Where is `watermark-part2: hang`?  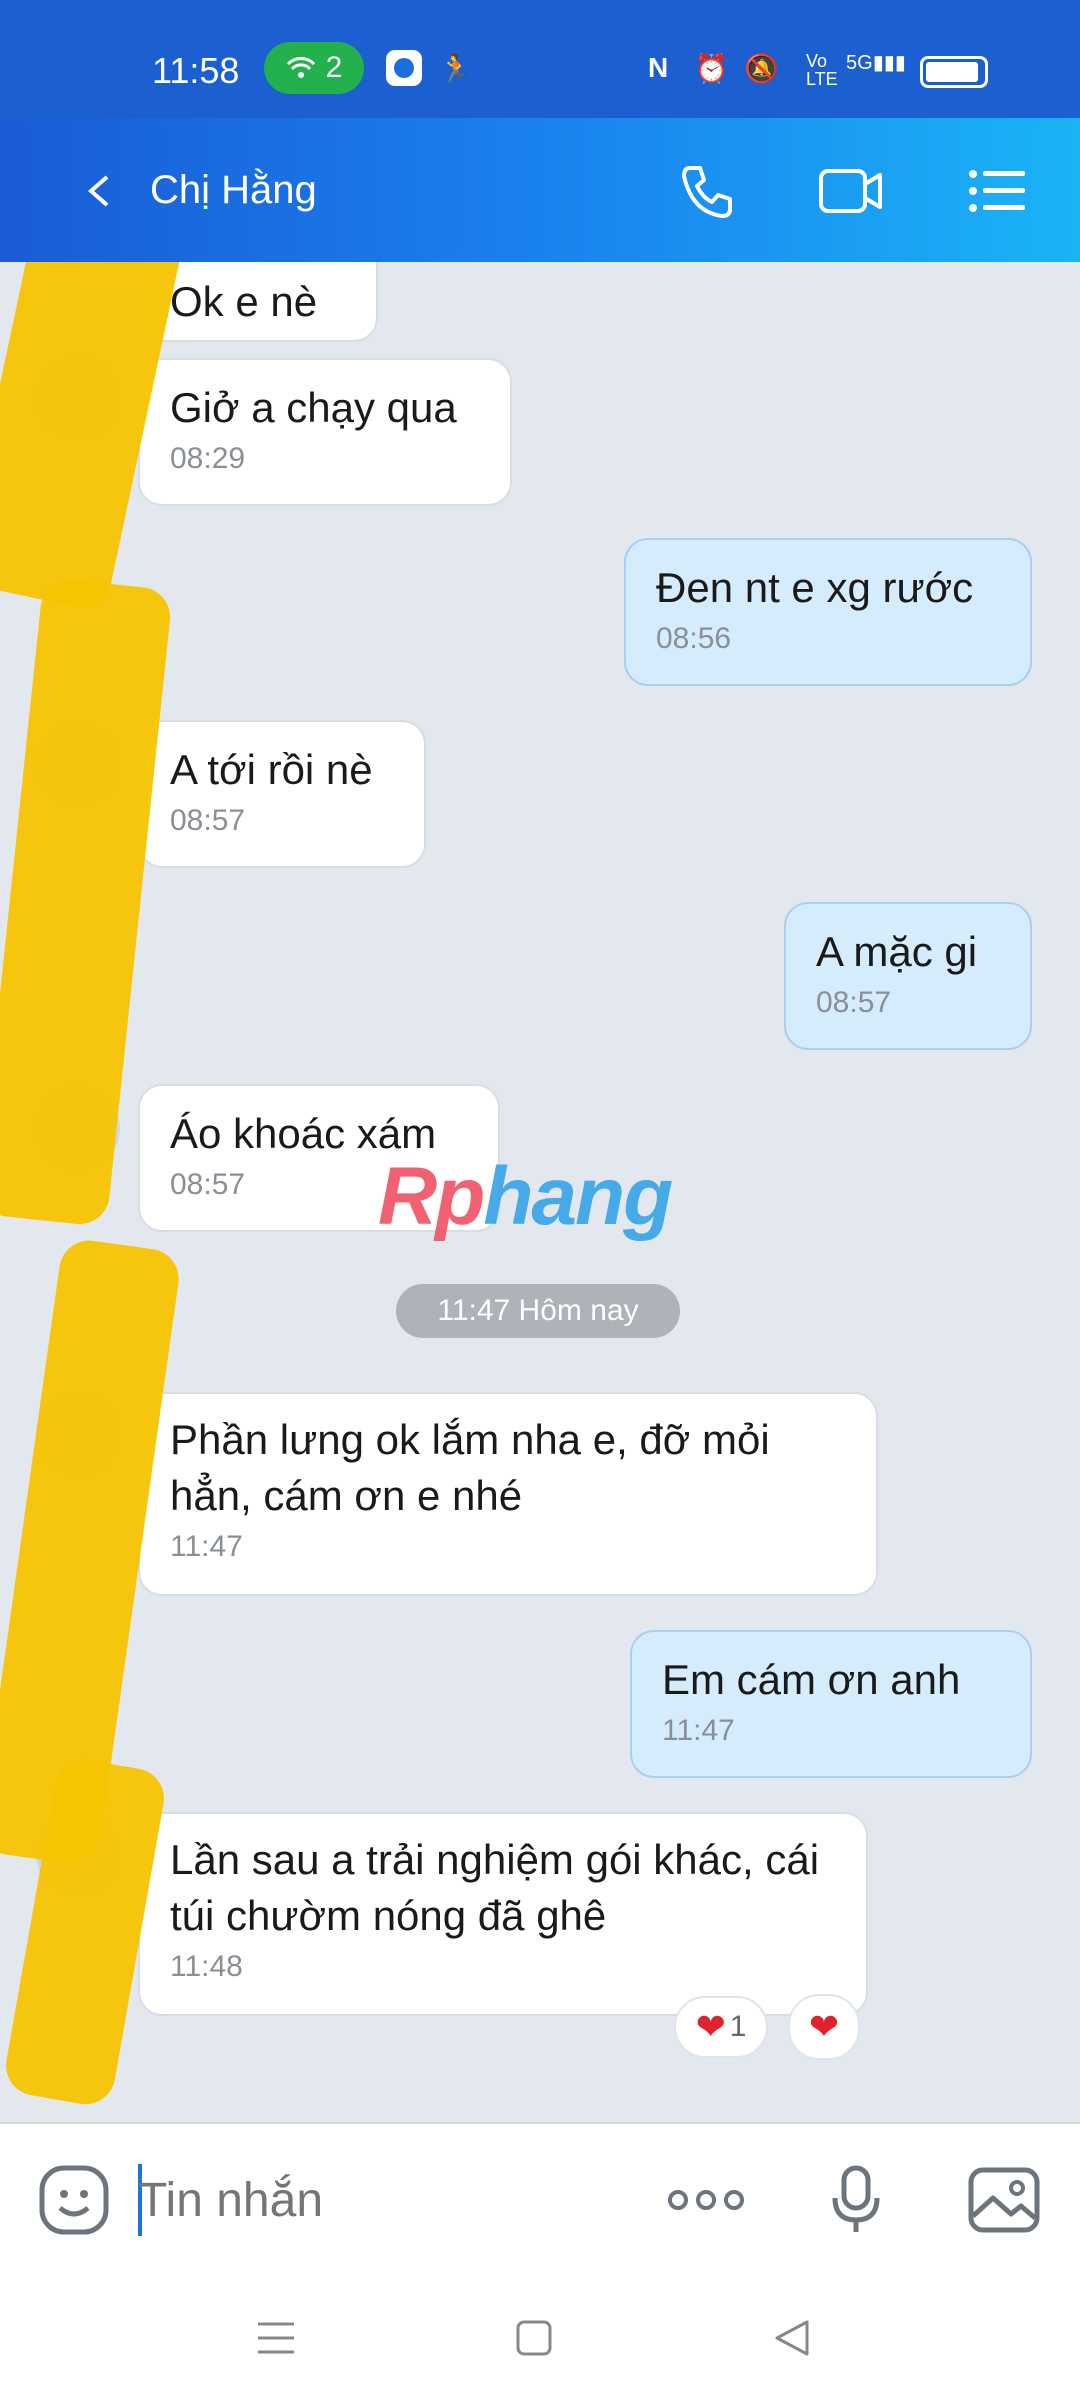 watermark-part2: hang is located at coordinates (578, 1196).